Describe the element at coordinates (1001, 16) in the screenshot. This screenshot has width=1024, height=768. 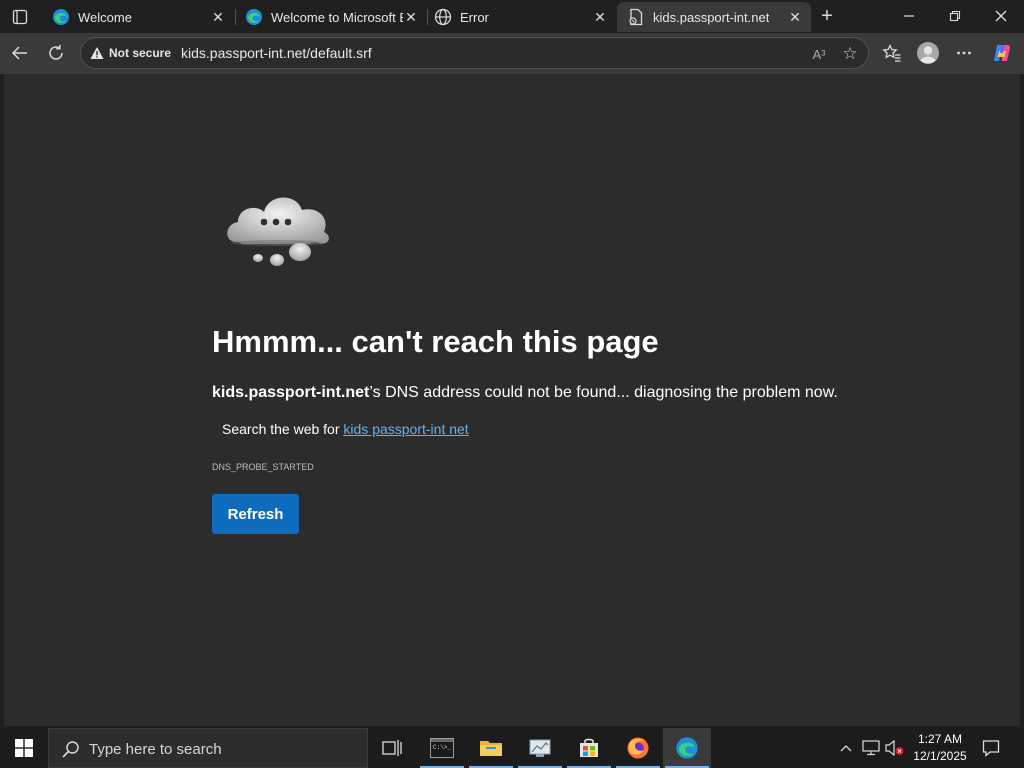
I see `close-window-icon` at that location.